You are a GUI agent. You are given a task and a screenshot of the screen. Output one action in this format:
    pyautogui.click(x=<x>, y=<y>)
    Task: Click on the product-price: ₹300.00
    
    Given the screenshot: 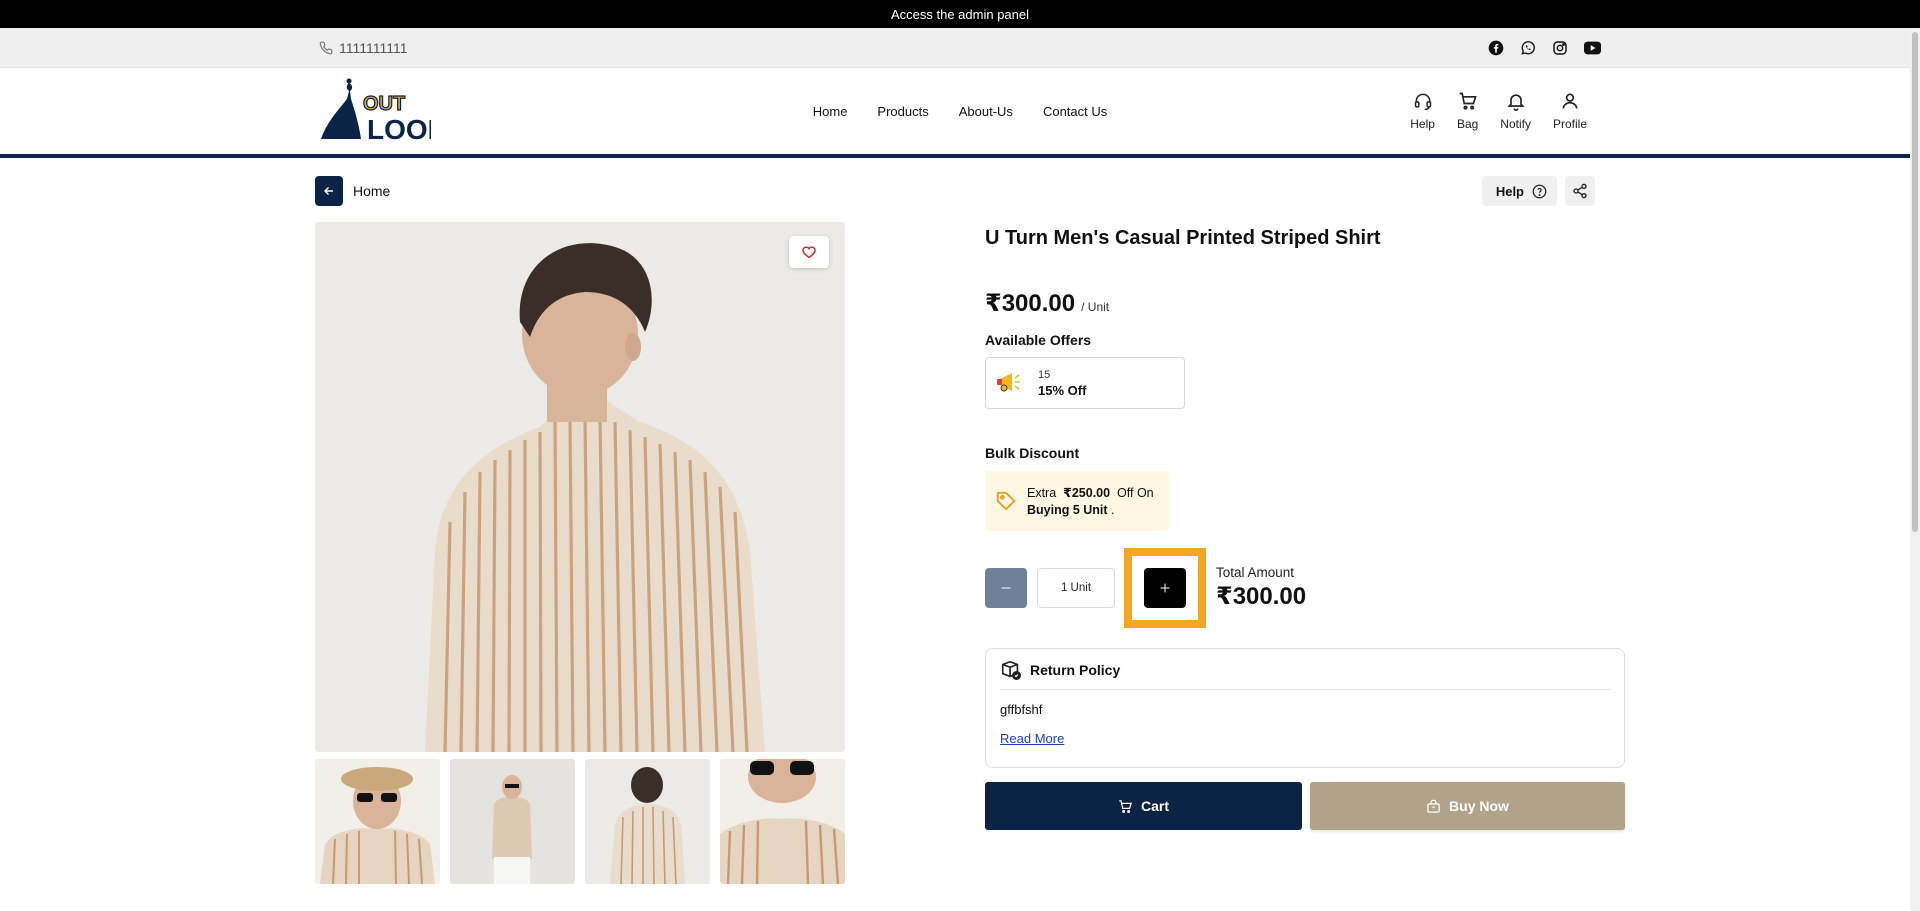 What is the action you would take?
    pyautogui.click(x=1030, y=303)
    